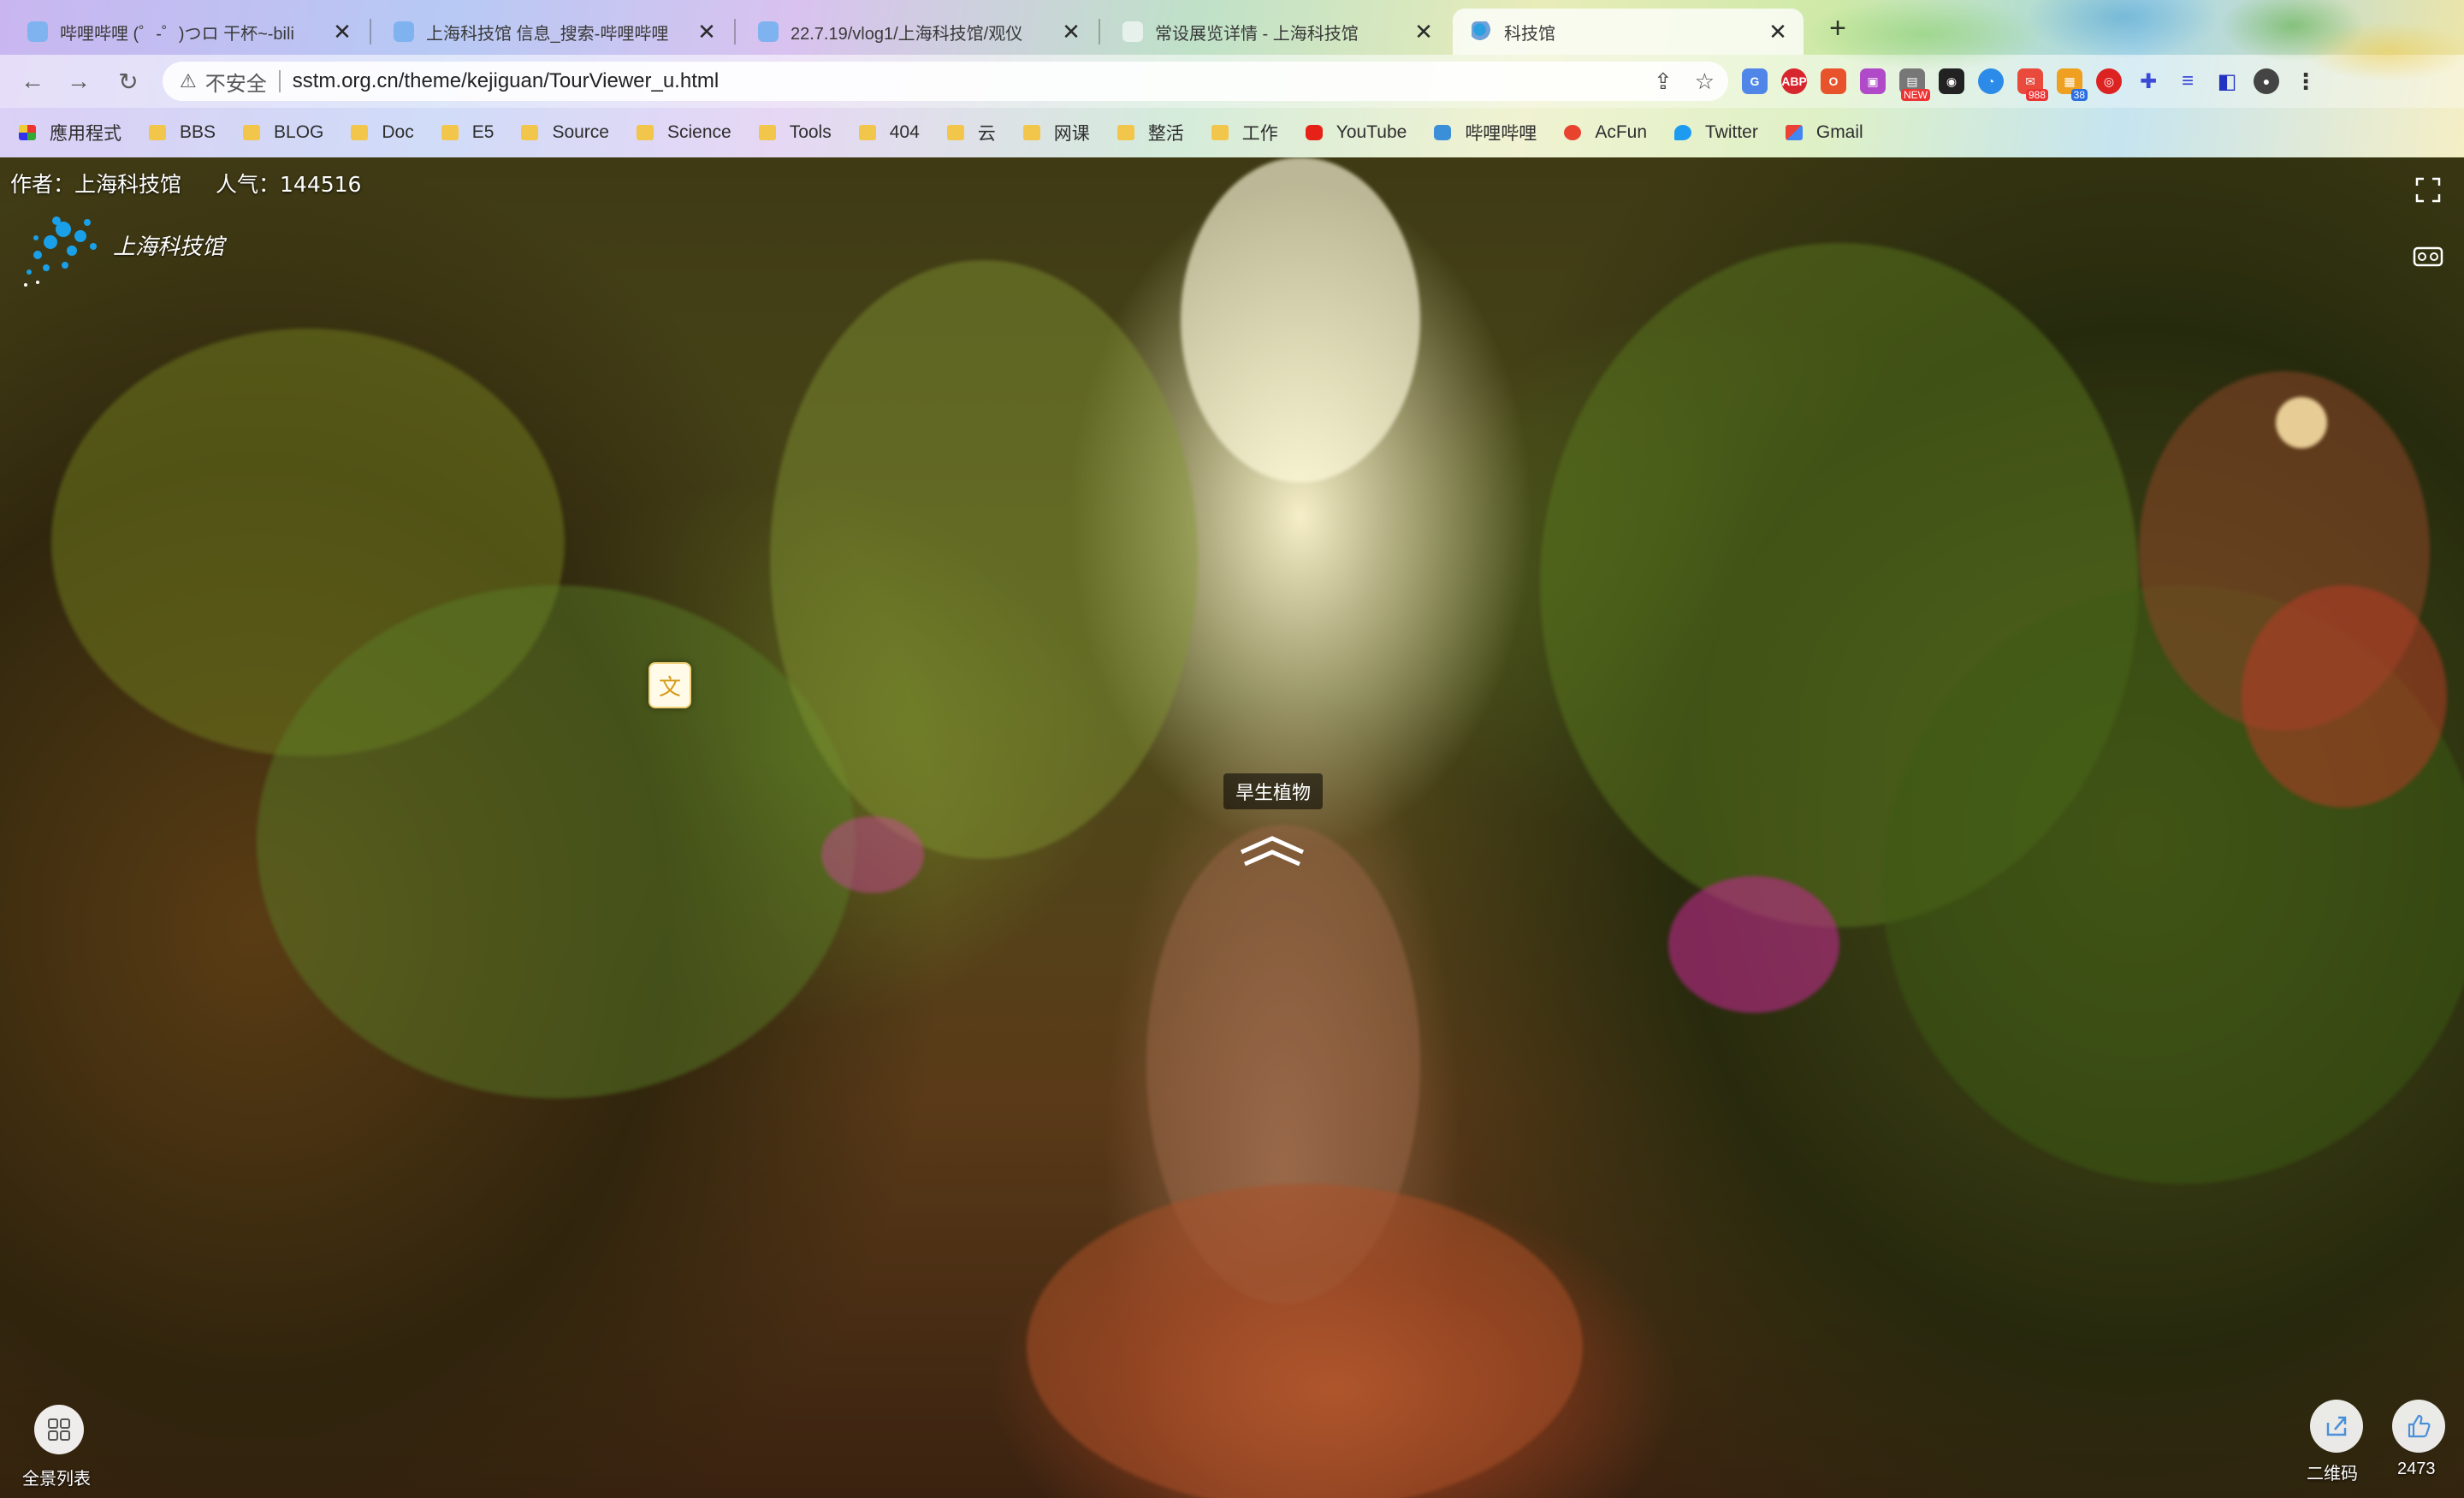 The width and height of the screenshot is (2464, 1498). What do you see at coordinates (1873, 81) in the screenshot?
I see `media-extension-icon: ▣` at bounding box center [1873, 81].